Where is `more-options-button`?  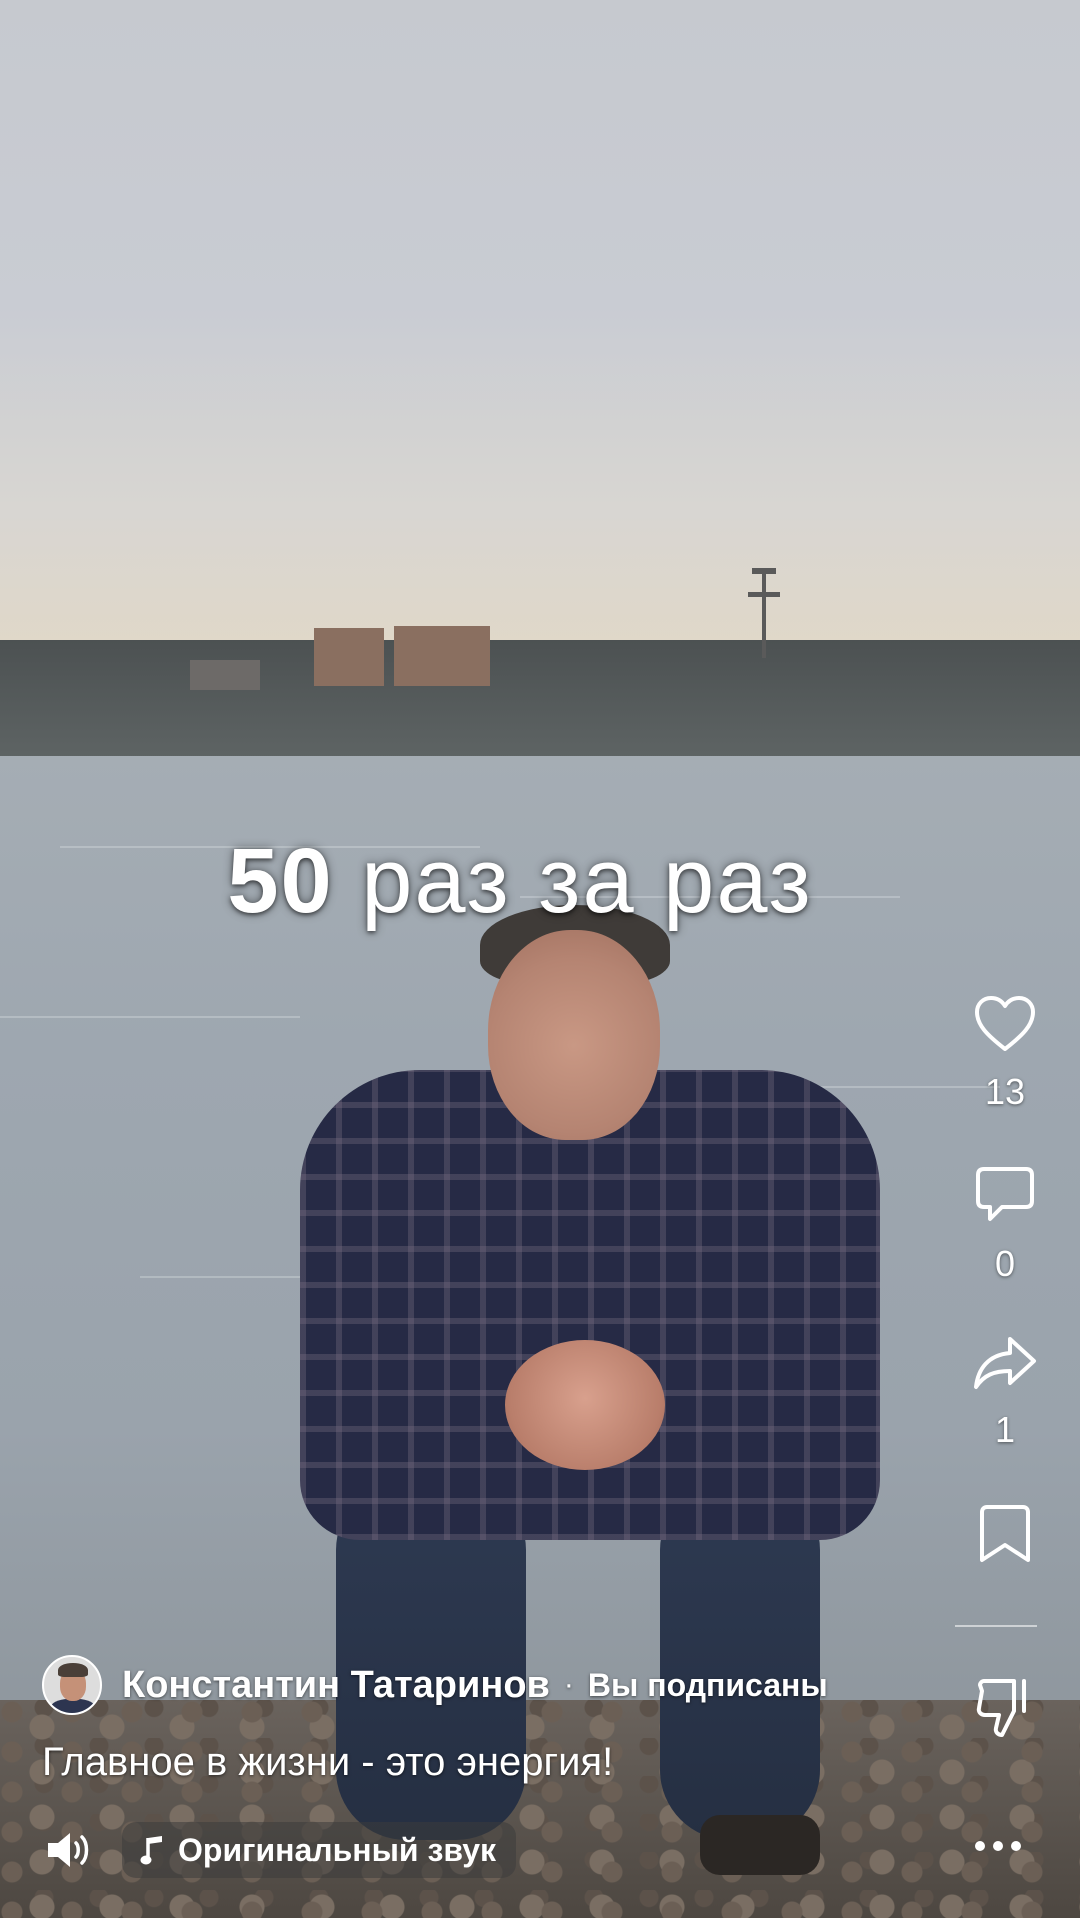 more-options-button is located at coordinates (998, 1846).